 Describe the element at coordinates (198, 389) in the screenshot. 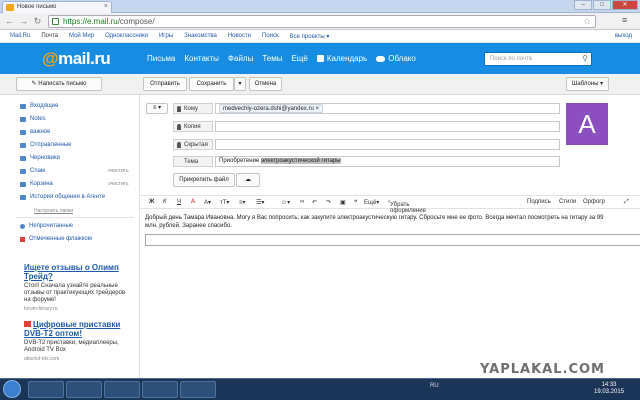

I see `taskbar-app-other` at that location.